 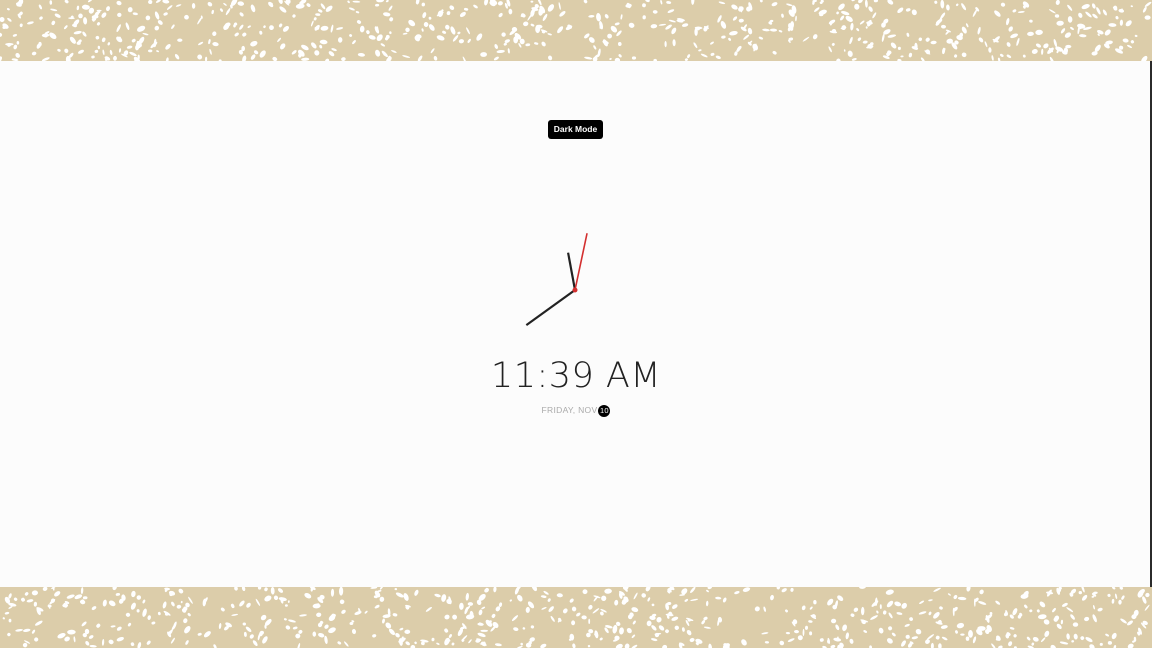 I want to click on hour-hand, so click(x=571, y=271).